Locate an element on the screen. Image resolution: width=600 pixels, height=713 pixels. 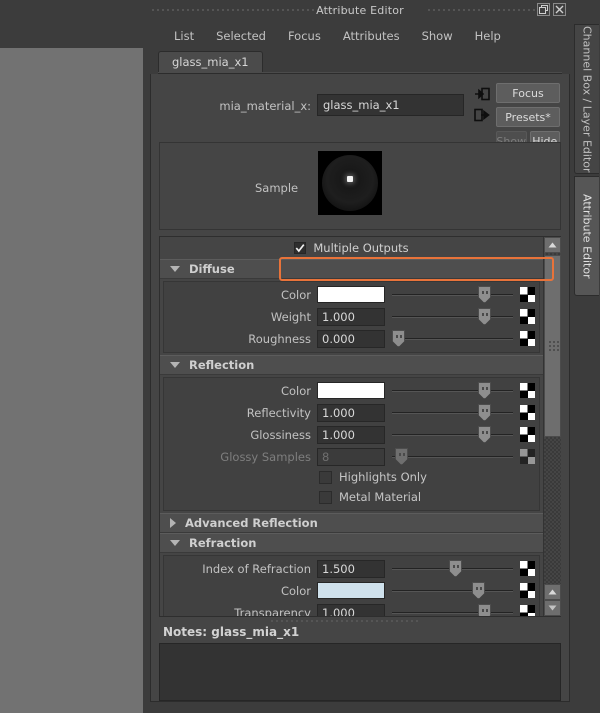
attribute-panel-scrollbar is located at coordinates (552, 426).